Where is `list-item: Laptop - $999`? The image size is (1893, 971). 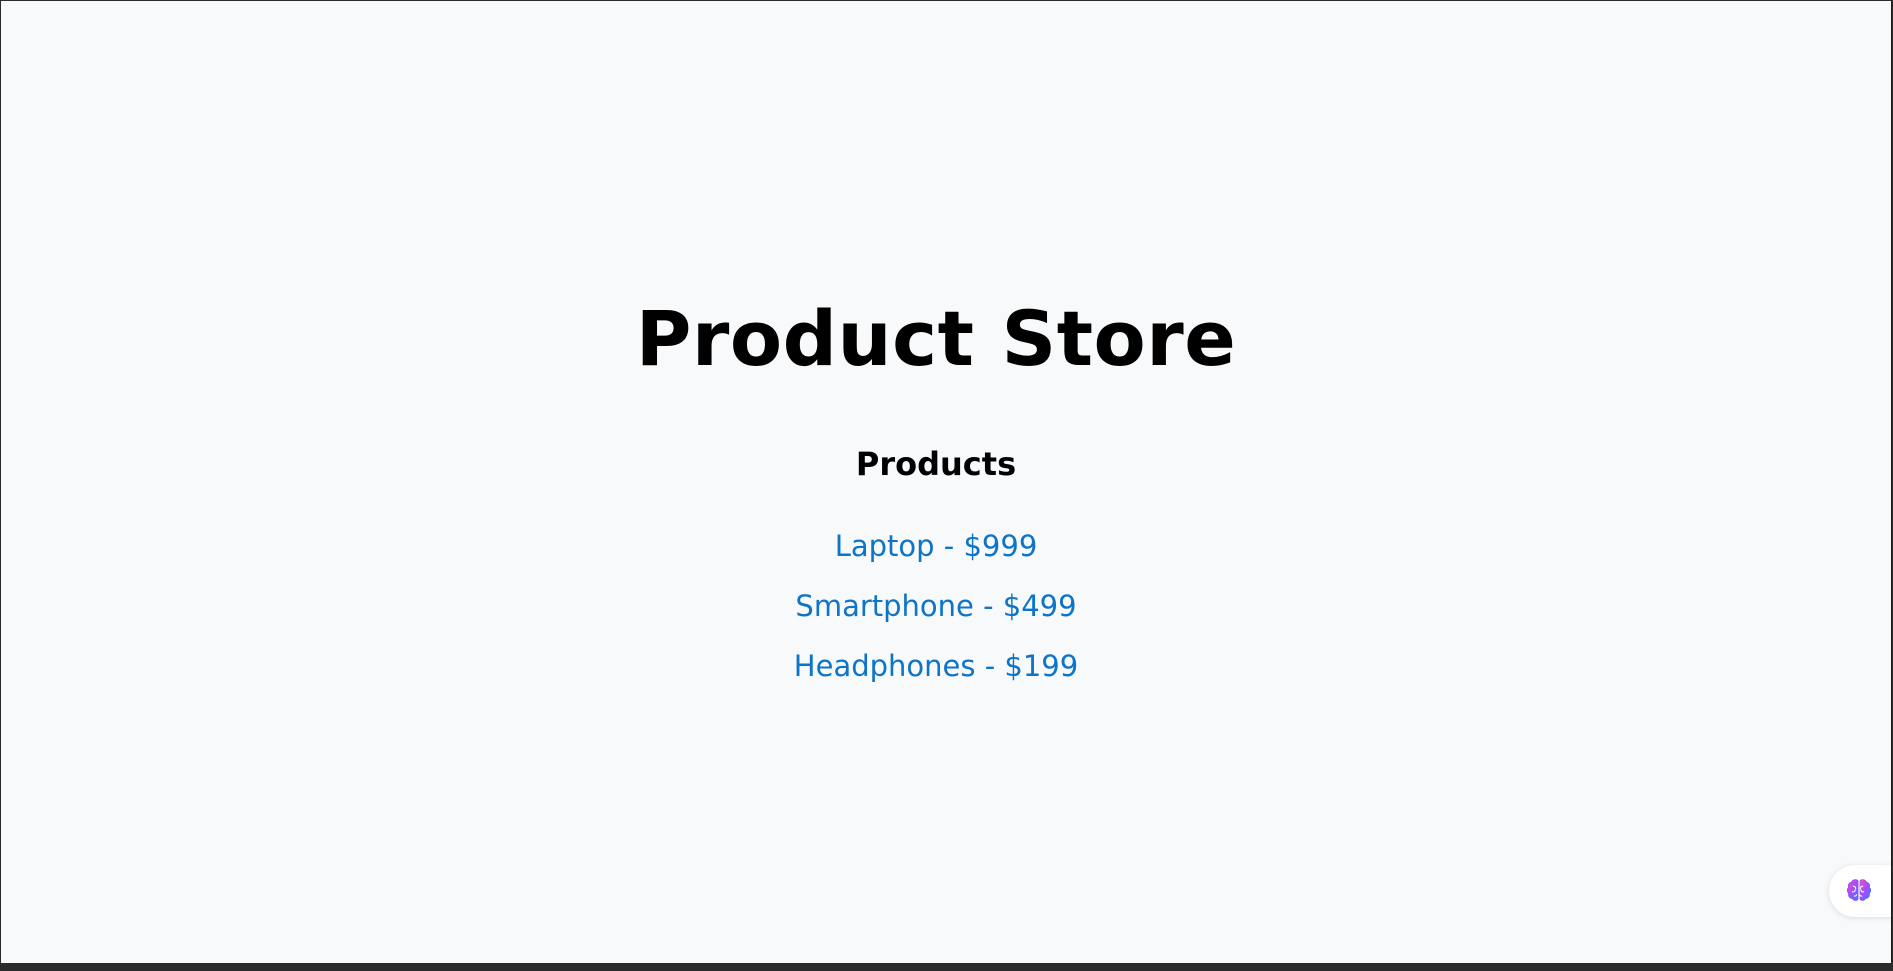
list-item: Laptop - $999 is located at coordinates (936, 556).